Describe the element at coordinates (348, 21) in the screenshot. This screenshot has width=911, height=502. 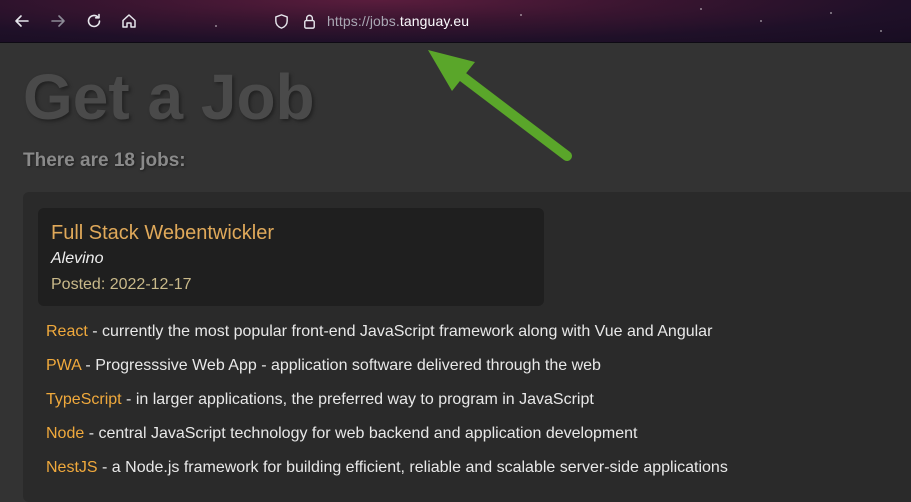
I see `url-scheme: https://` at that location.